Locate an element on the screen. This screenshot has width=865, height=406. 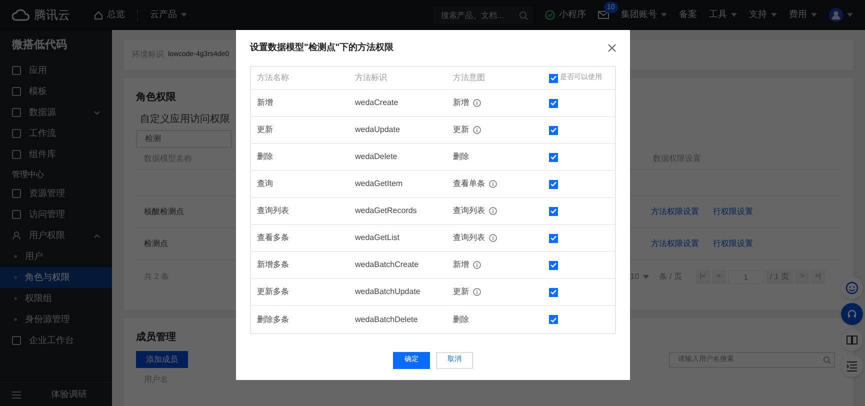
home-link: 总览 is located at coordinates (109, 15).